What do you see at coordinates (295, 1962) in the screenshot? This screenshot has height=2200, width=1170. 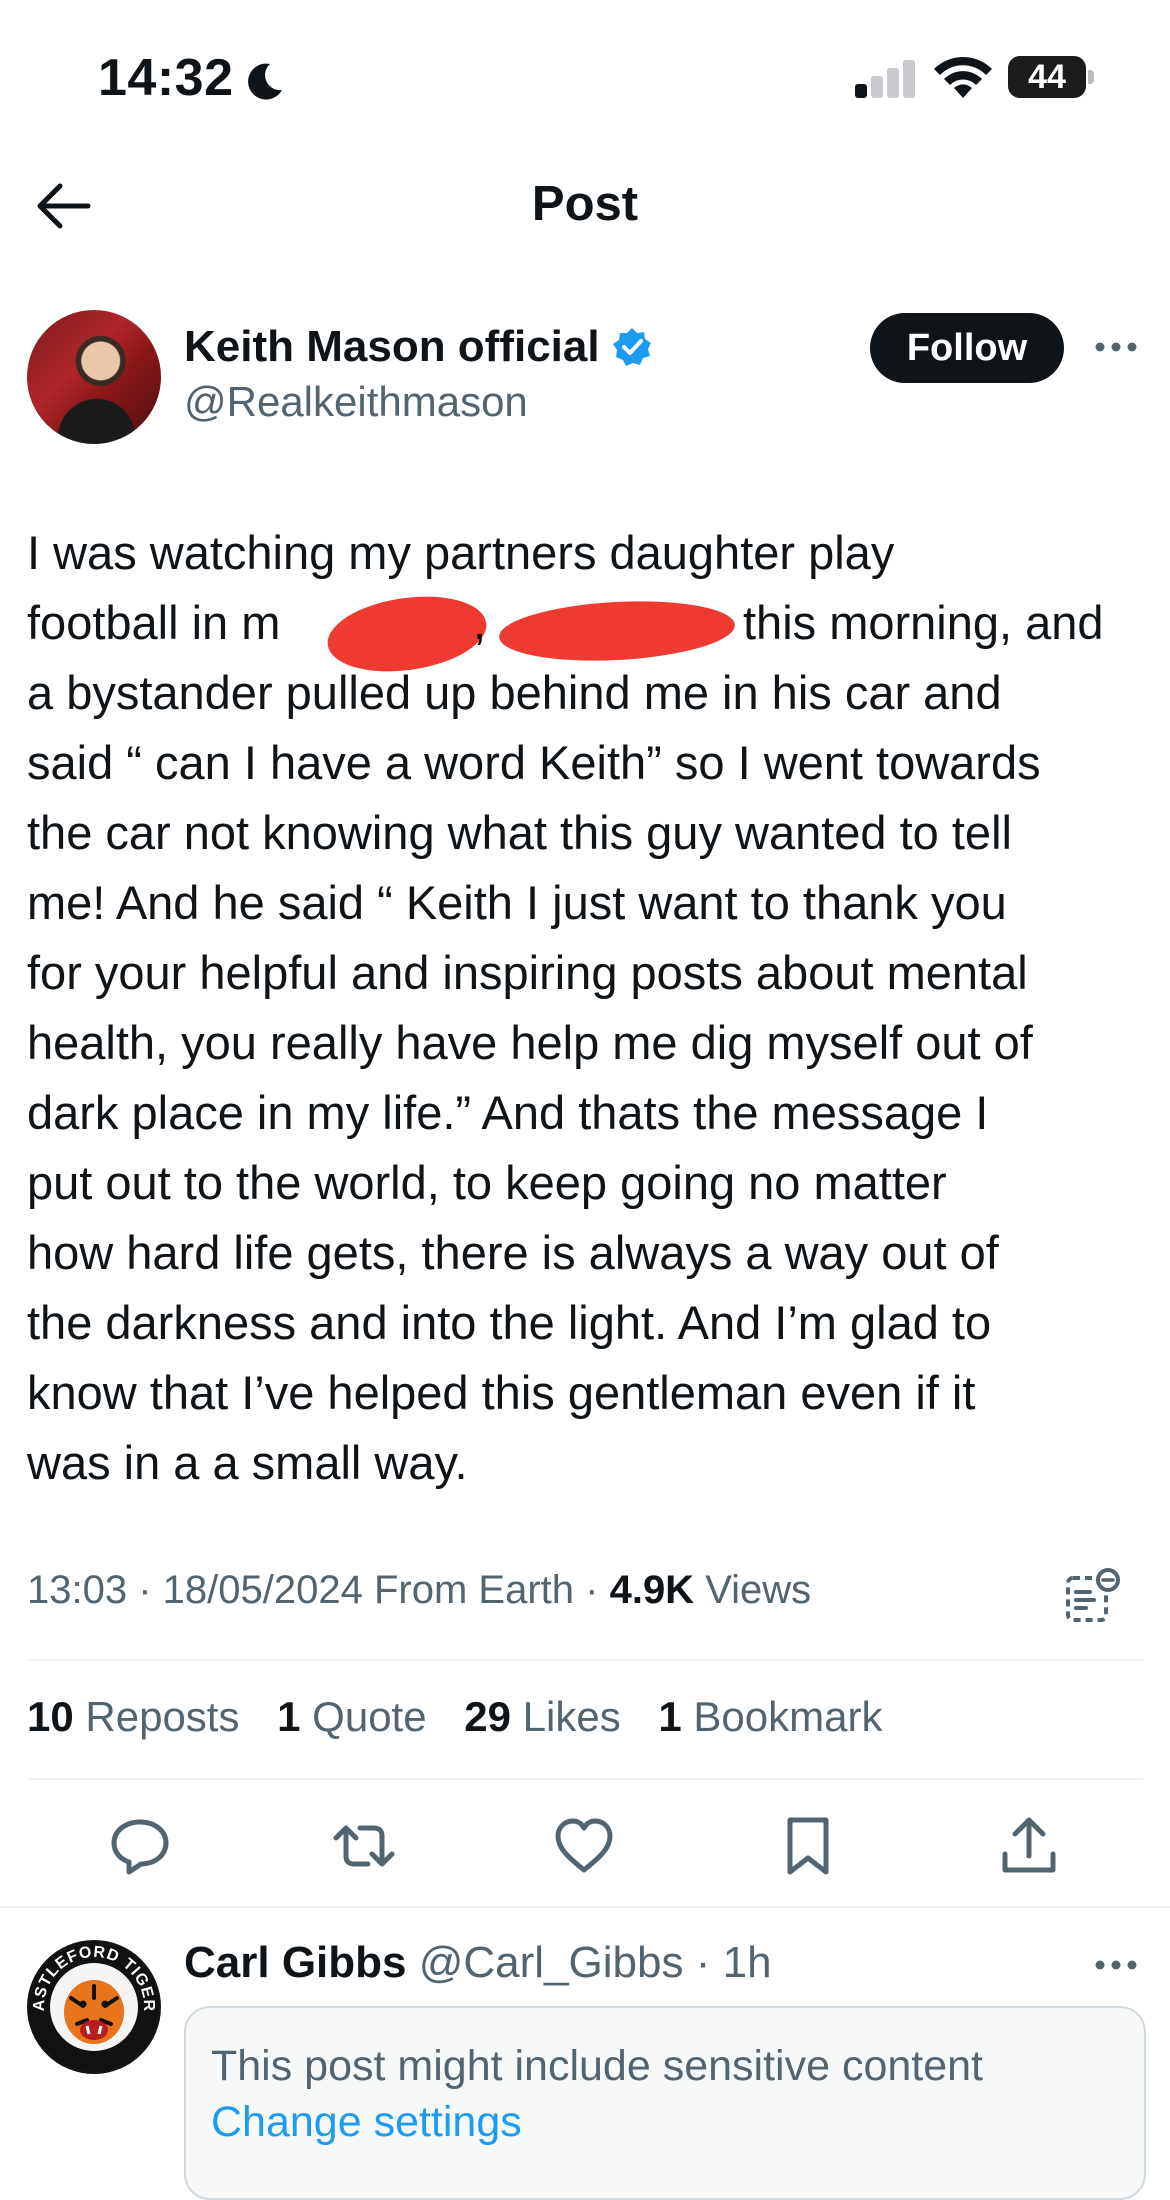 I see `reply-author-name: Carl Gibbs` at bounding box center [295, 1962].